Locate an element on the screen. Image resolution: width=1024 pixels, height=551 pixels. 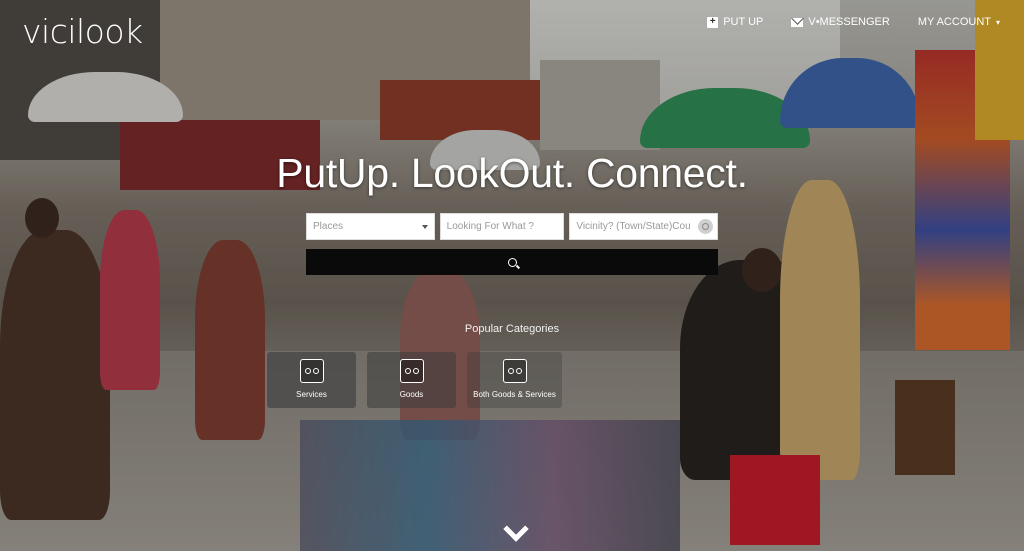
plus-square-icon: + is located at coordinates (713, 22).